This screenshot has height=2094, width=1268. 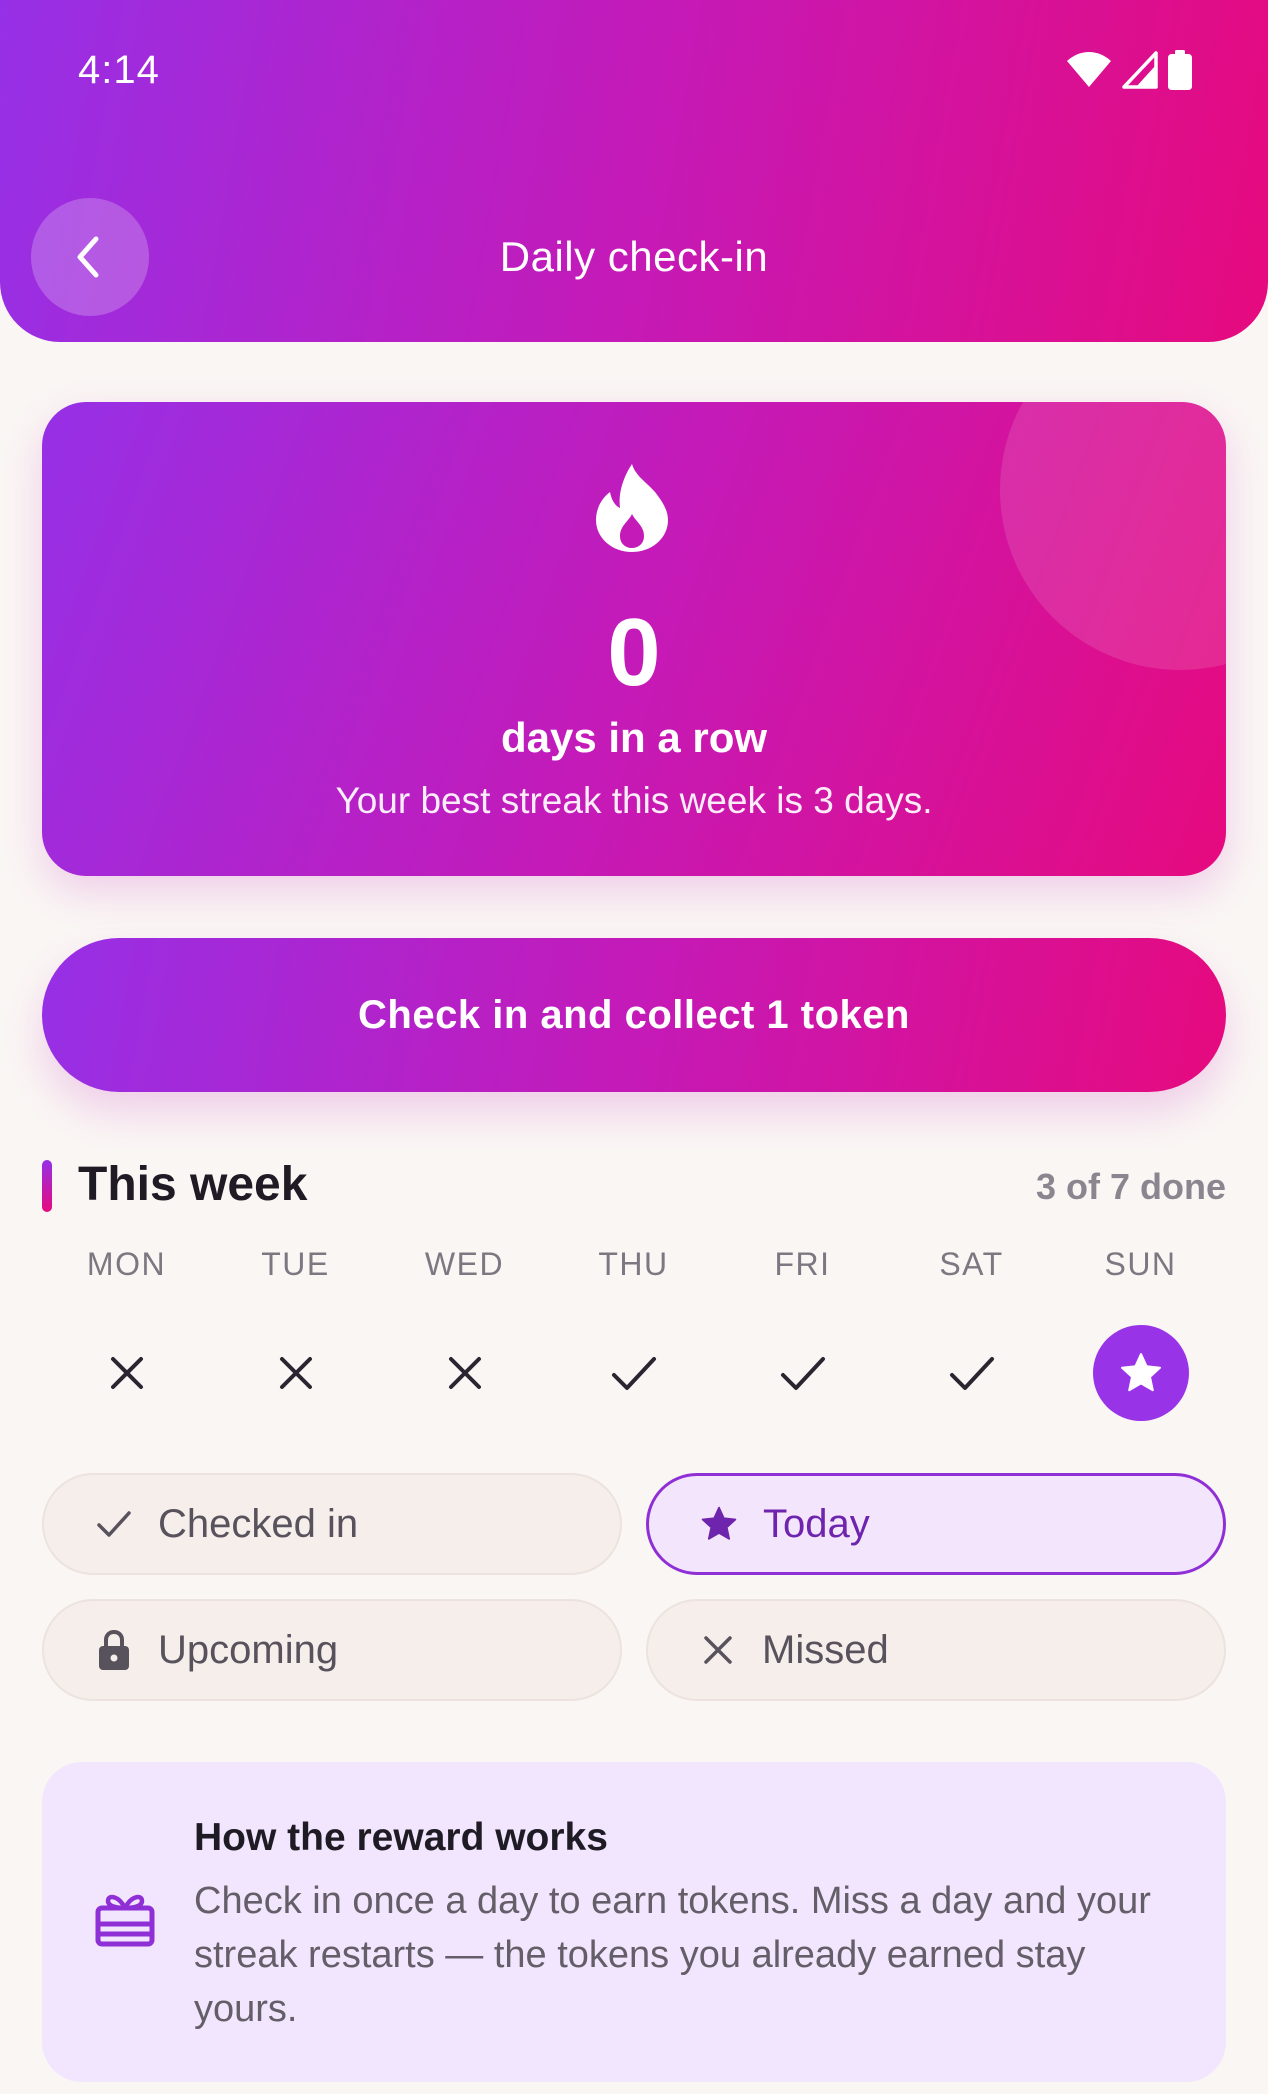 What do you see at coordinates (634, 800) in the screenshot?
I see `streak-subtitle: Your best streak this week is 3 days.` at bounding box center [634, 800].